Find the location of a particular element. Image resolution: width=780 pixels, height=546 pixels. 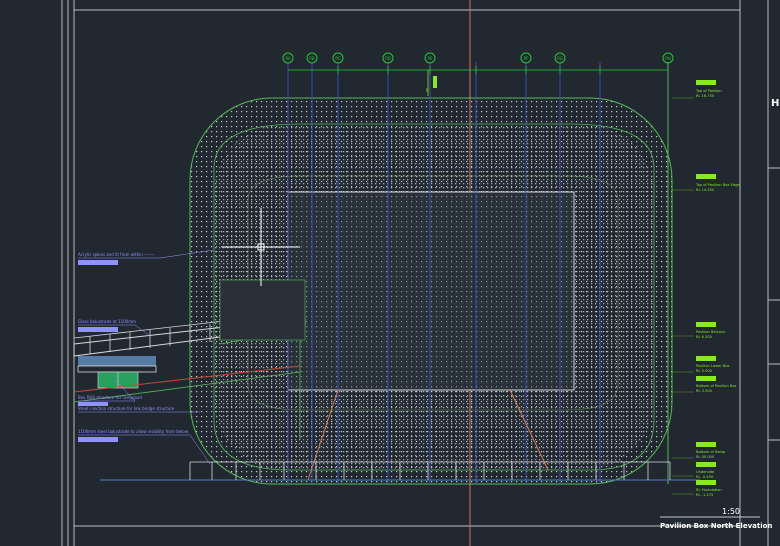

sheet-side-letter: H is located at coordinates (775, 103).